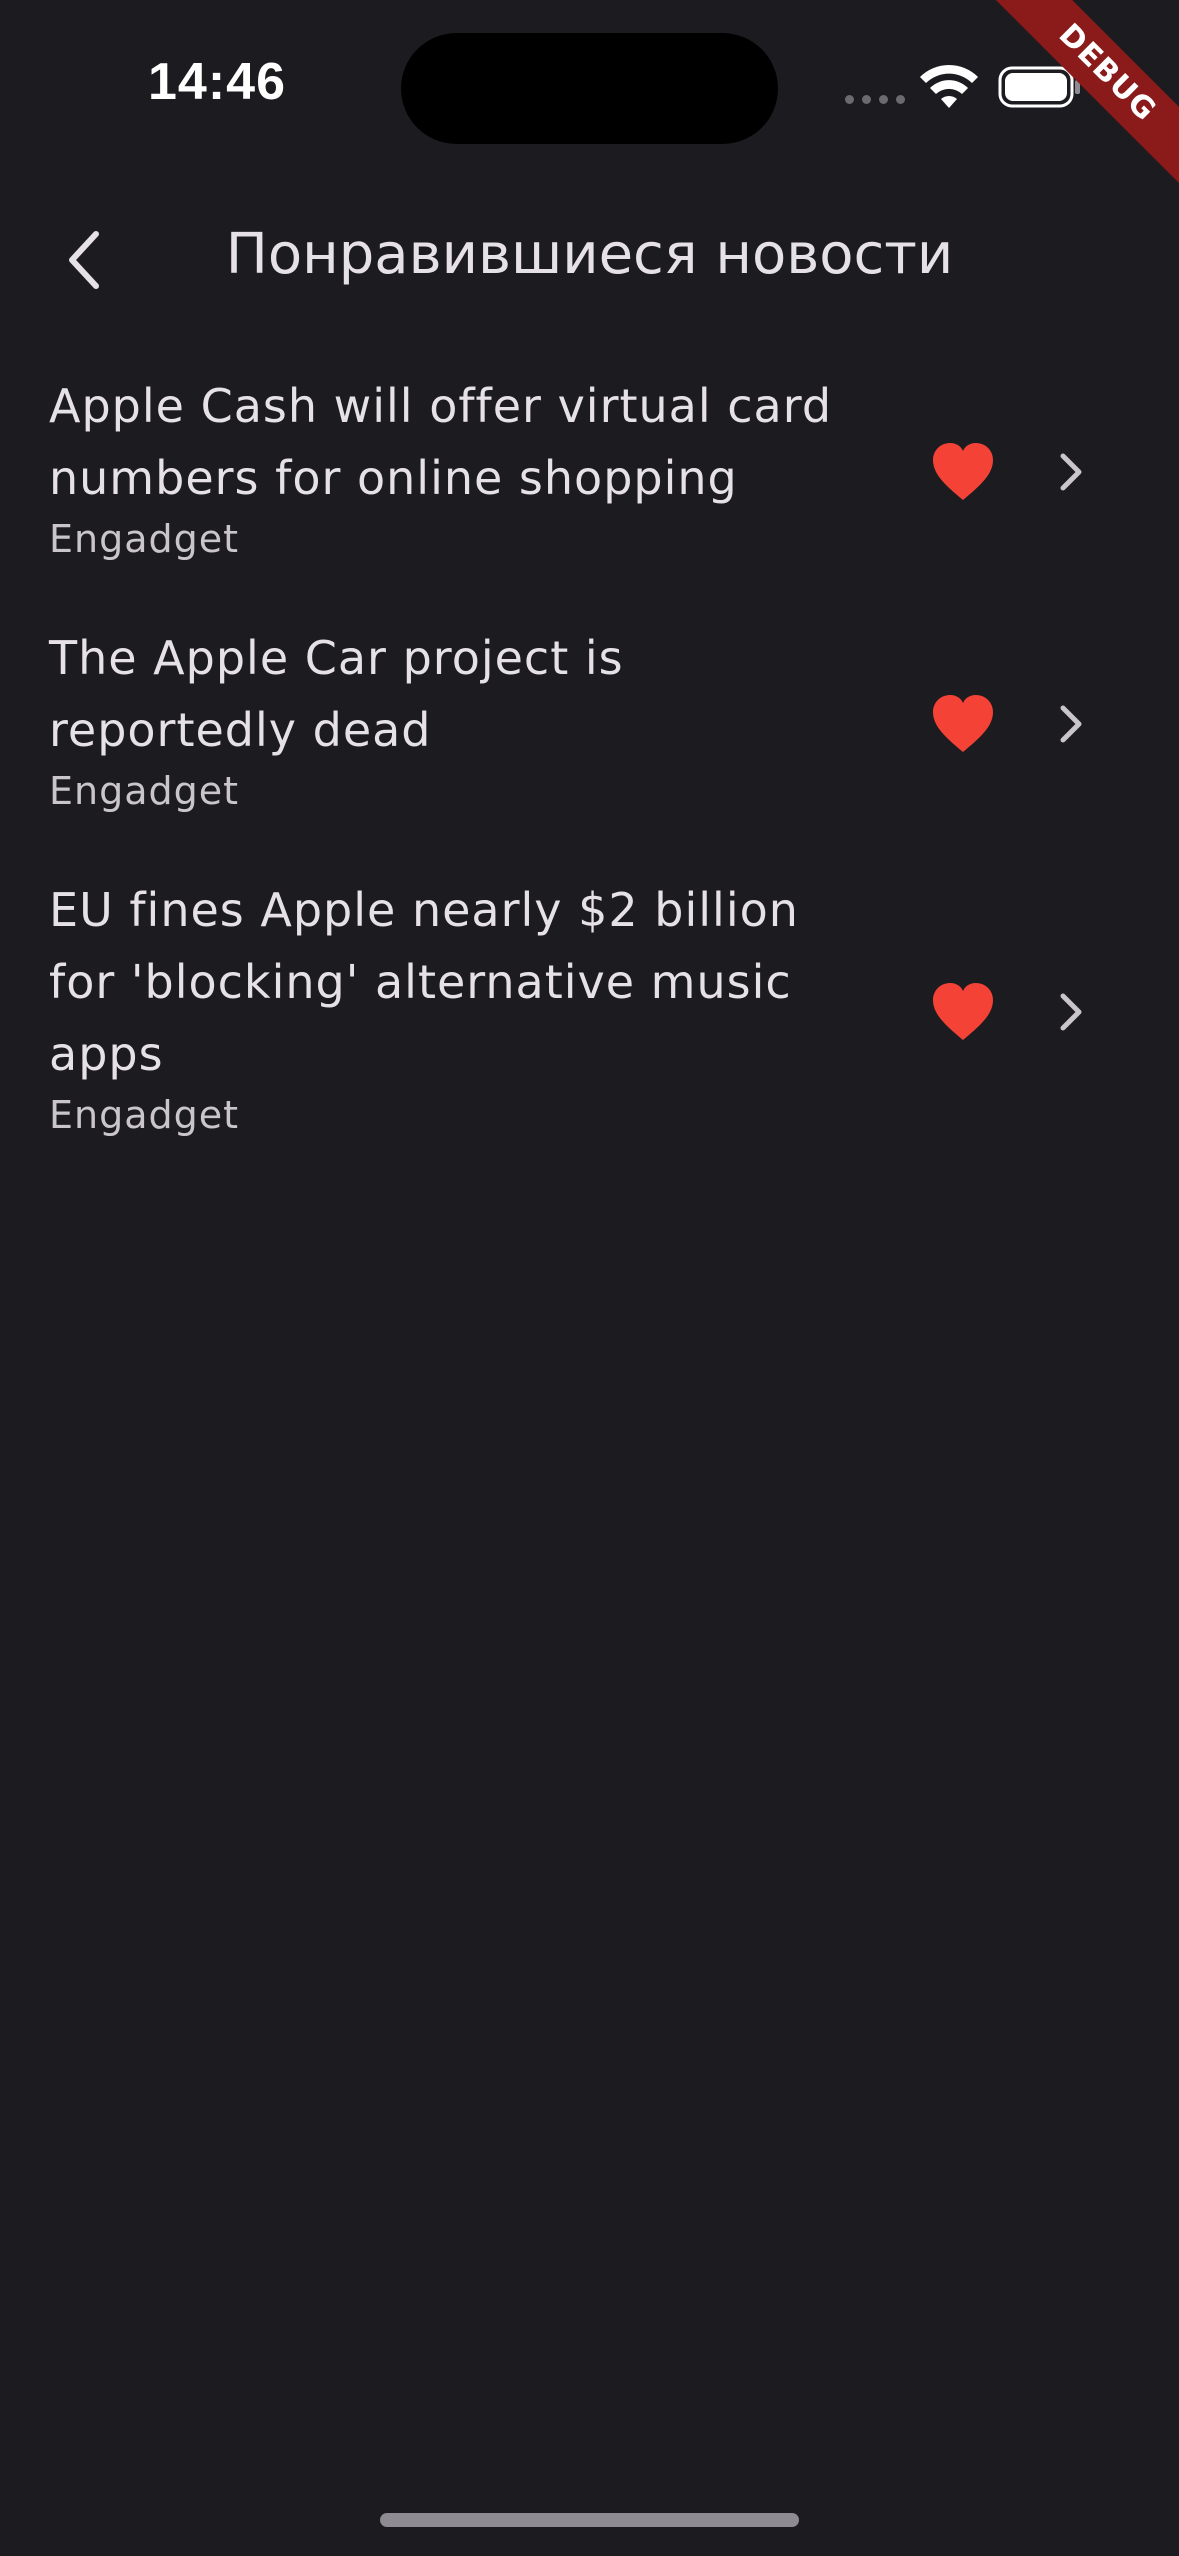  Describe the element at coordinates (420, 982) in the screenshot. I see `news-title-line: for 'blocking' alternative music` at that location.